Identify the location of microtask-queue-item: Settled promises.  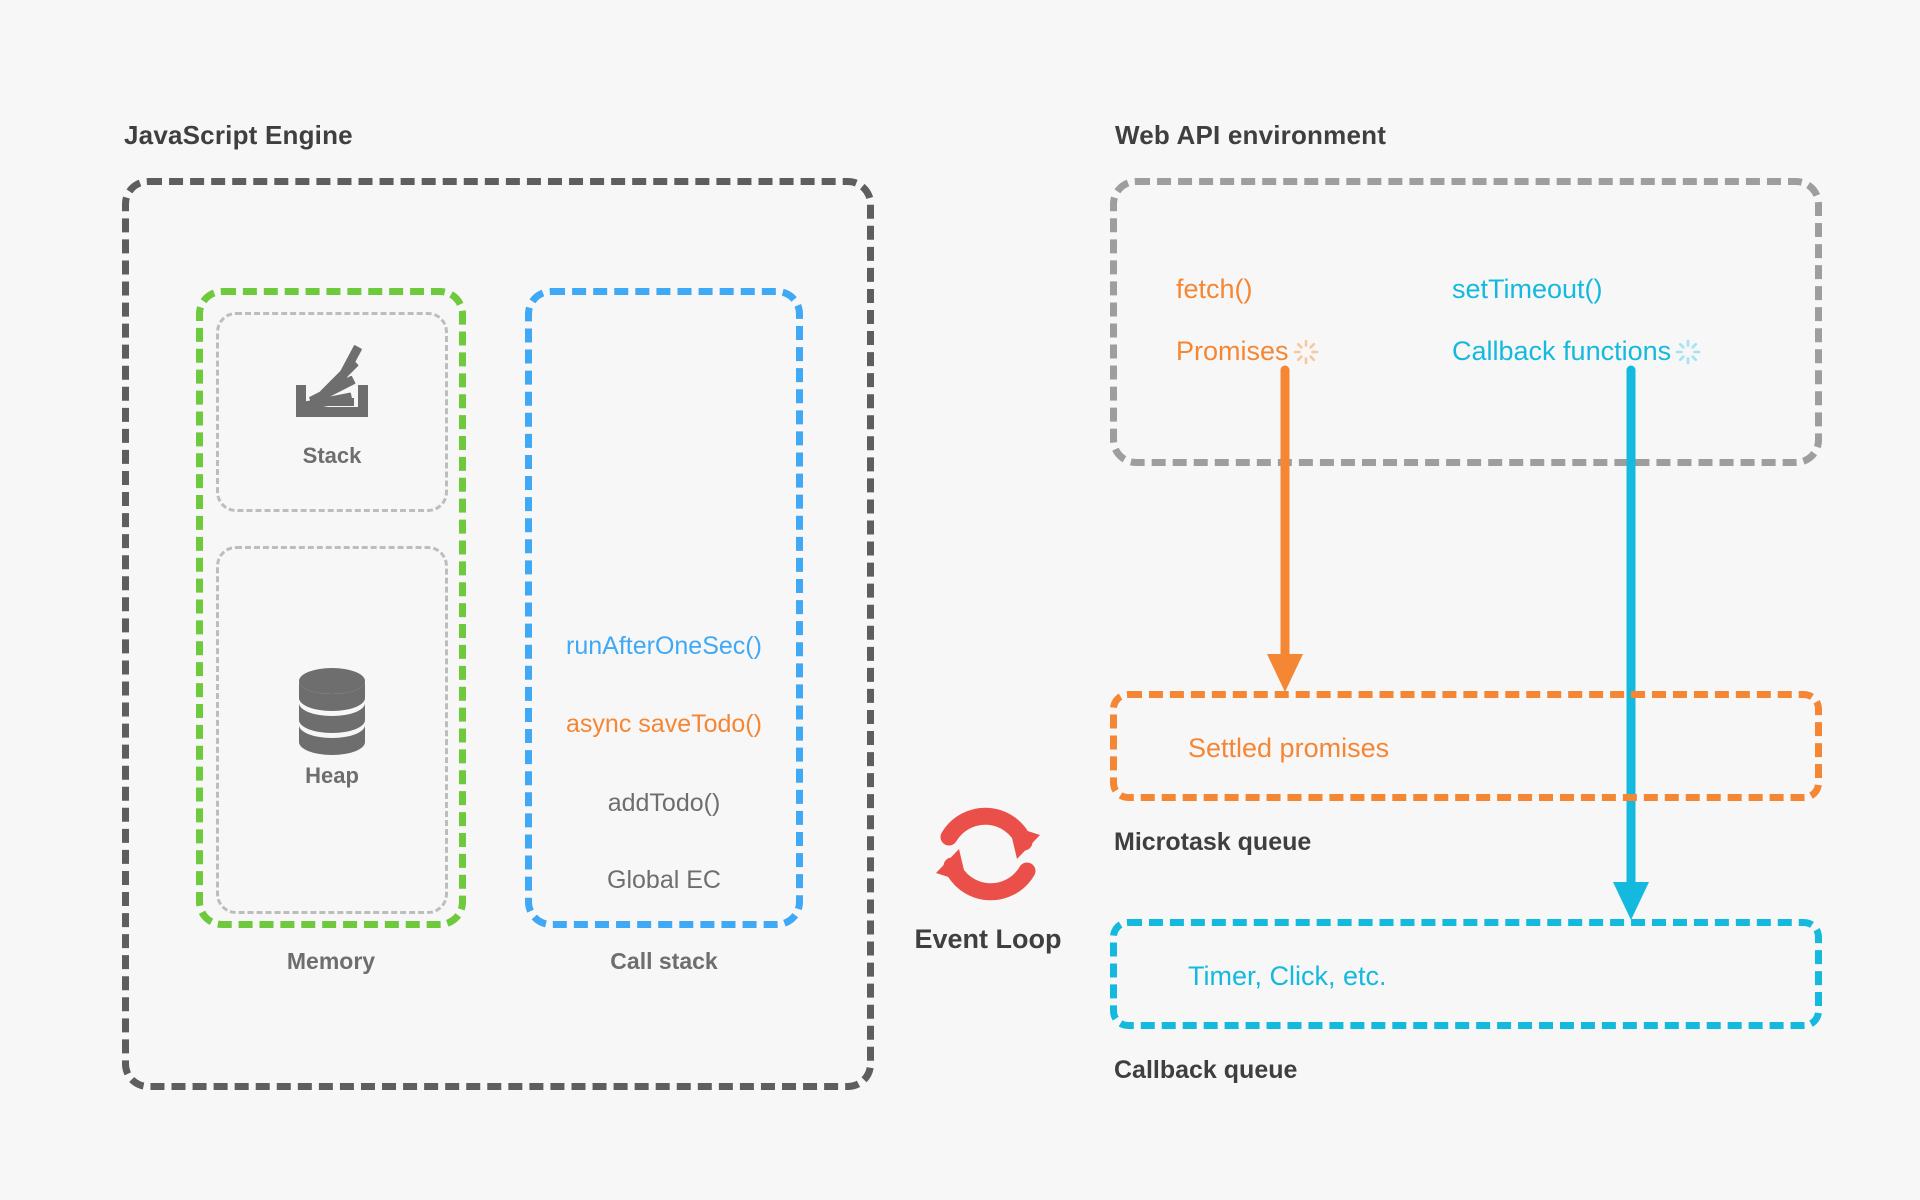
(1289, 748).